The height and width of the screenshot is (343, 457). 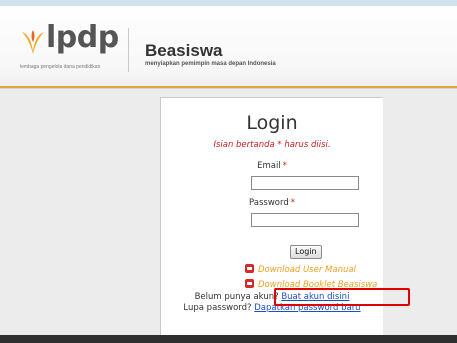 I want to click on download-user-manual-link: Download User Manual, so click(x=300, y=270).